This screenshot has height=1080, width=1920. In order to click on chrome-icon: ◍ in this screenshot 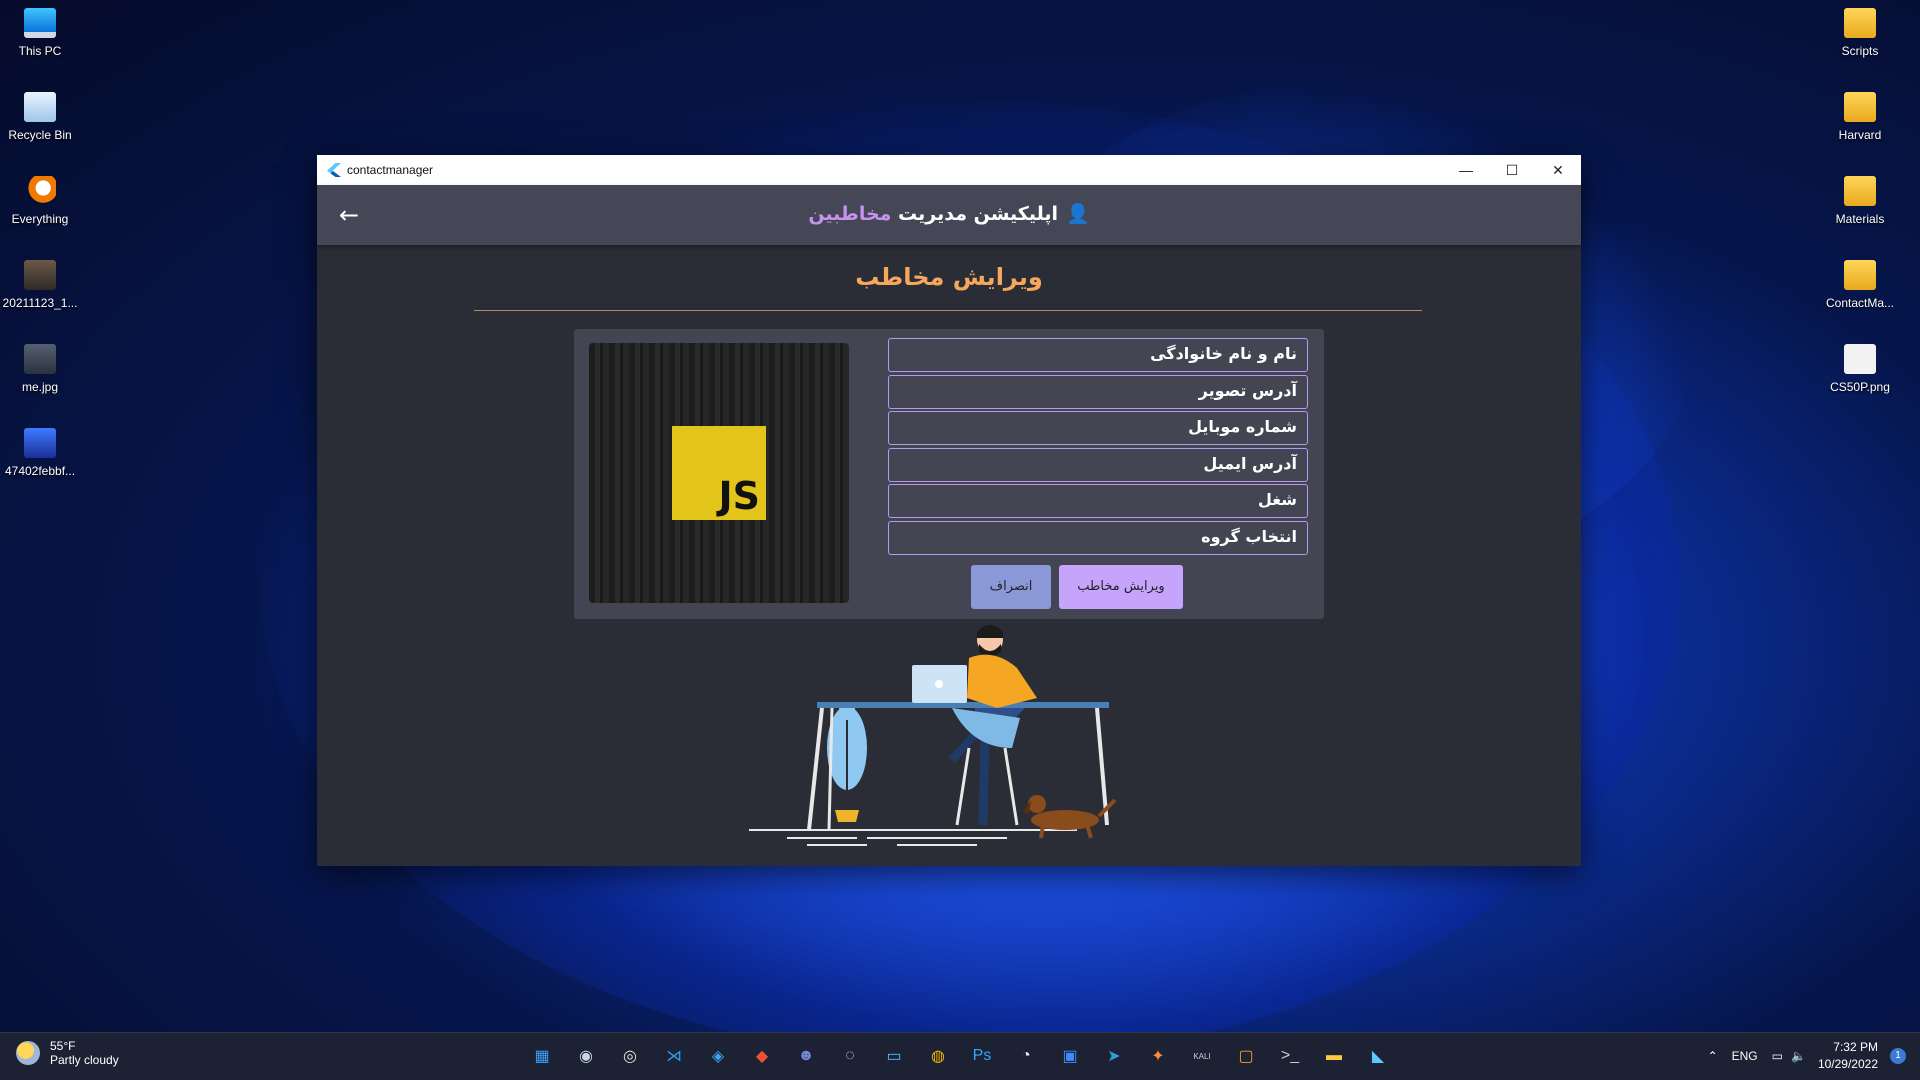, I will do `click(938, 1056)`.